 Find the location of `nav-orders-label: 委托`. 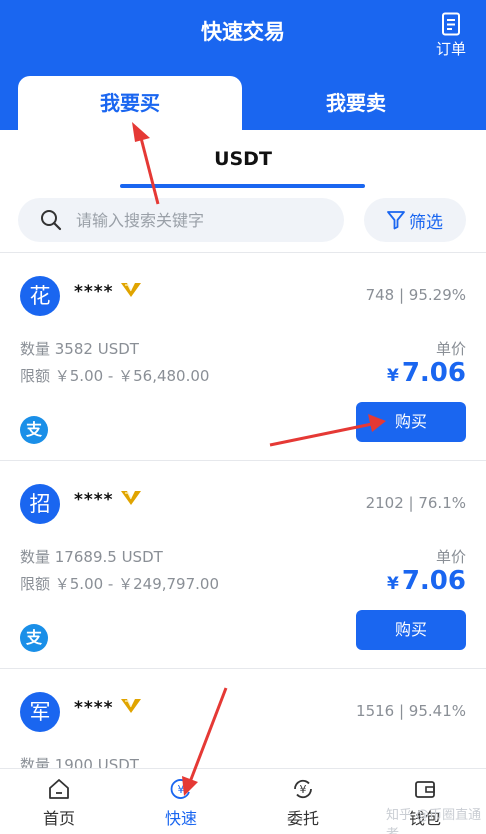

nav-orders-label: 委托 is located at coordinates (302, 818).